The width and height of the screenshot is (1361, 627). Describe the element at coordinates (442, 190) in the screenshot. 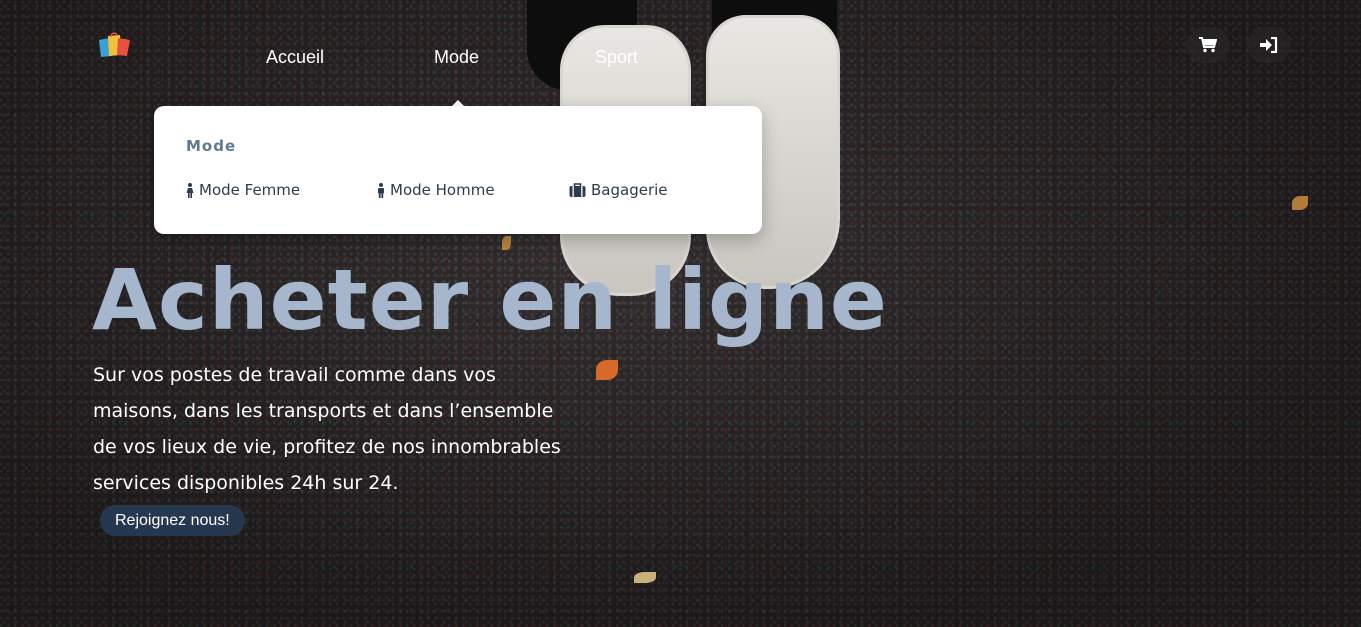

I see `menu-item-label: Mode Homme` at that location.